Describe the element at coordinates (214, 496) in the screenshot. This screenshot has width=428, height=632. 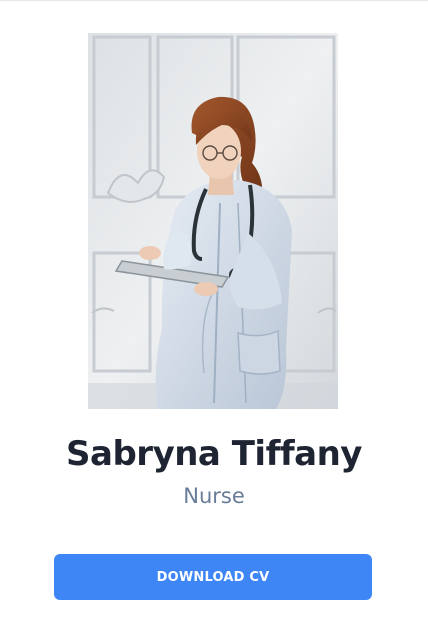
I see `profile-role: Nurse` at that location.